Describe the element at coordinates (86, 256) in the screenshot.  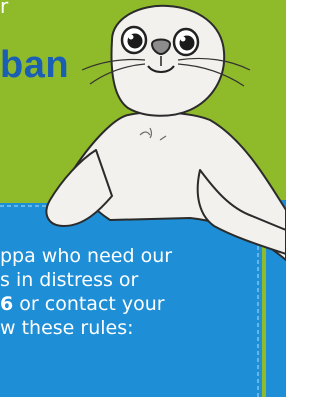
I see `panel-line-1: ppa who need our` at that location.